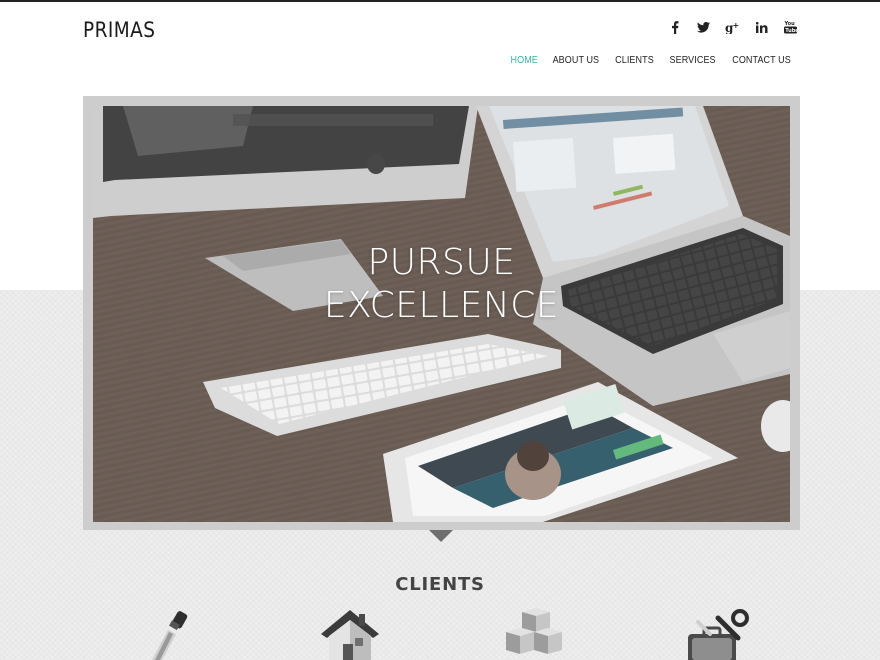 The image size is (880, 660). I want to click on social-links: g+ YouTube, so click(732, 27).